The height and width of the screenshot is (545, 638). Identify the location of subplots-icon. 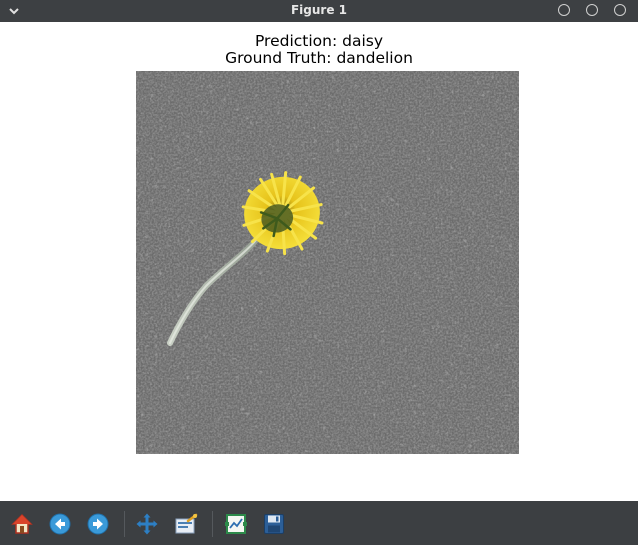
(236, 524).